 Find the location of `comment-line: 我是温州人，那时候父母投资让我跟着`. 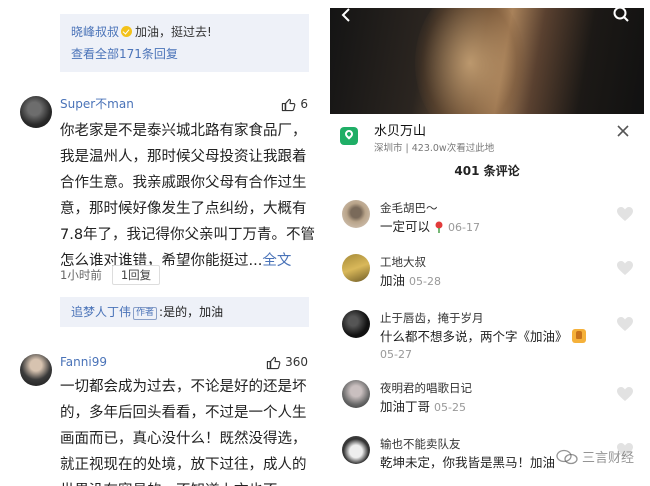

comment-line: 我是温州人，那时候父母投资让我跟着 is located at coordinates (183, 157).